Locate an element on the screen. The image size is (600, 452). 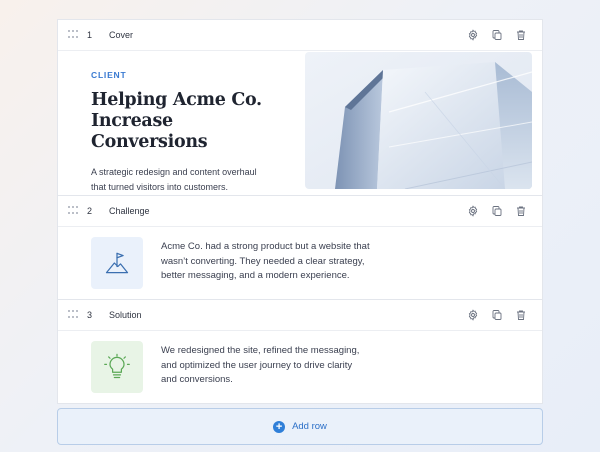
challenge-tile is located at coordinates (117, 263).